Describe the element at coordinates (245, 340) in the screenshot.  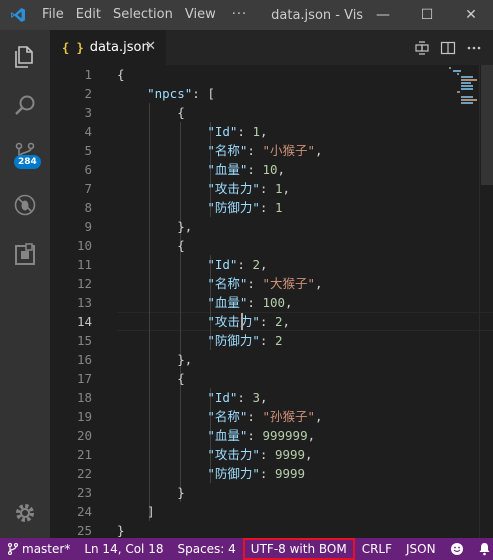
I see `code-line: "防御力": 2` at that location.